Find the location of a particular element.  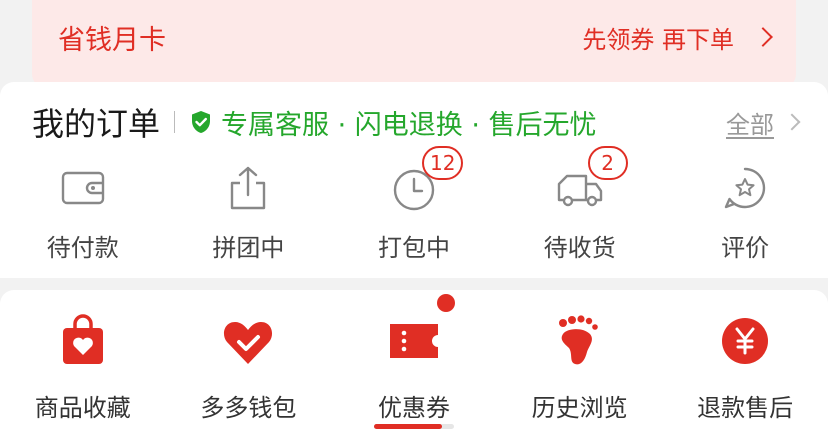

notification-dot is located at coordinates (445, 303).